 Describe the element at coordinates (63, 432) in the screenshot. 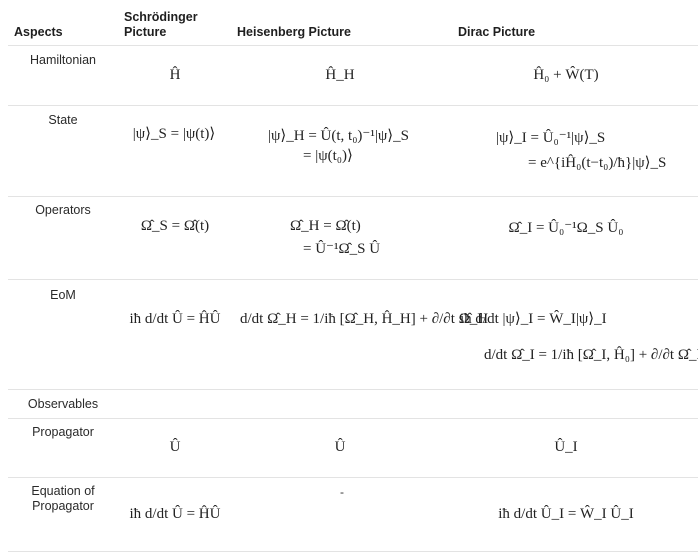

I see `row-label-propagator: Propagator` at that location.